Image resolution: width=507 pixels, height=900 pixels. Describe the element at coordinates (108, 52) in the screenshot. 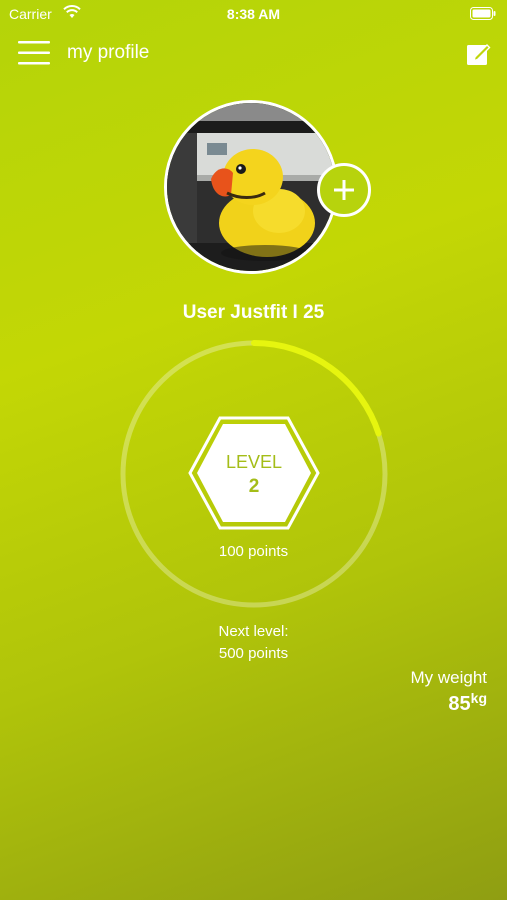

I see `page-title: my profile` at that location.